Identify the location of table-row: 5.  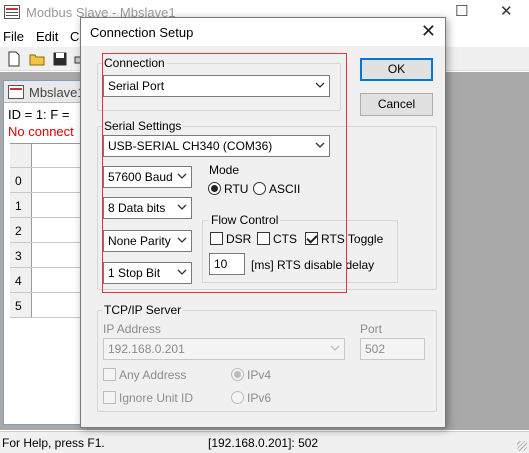
(50, 305).